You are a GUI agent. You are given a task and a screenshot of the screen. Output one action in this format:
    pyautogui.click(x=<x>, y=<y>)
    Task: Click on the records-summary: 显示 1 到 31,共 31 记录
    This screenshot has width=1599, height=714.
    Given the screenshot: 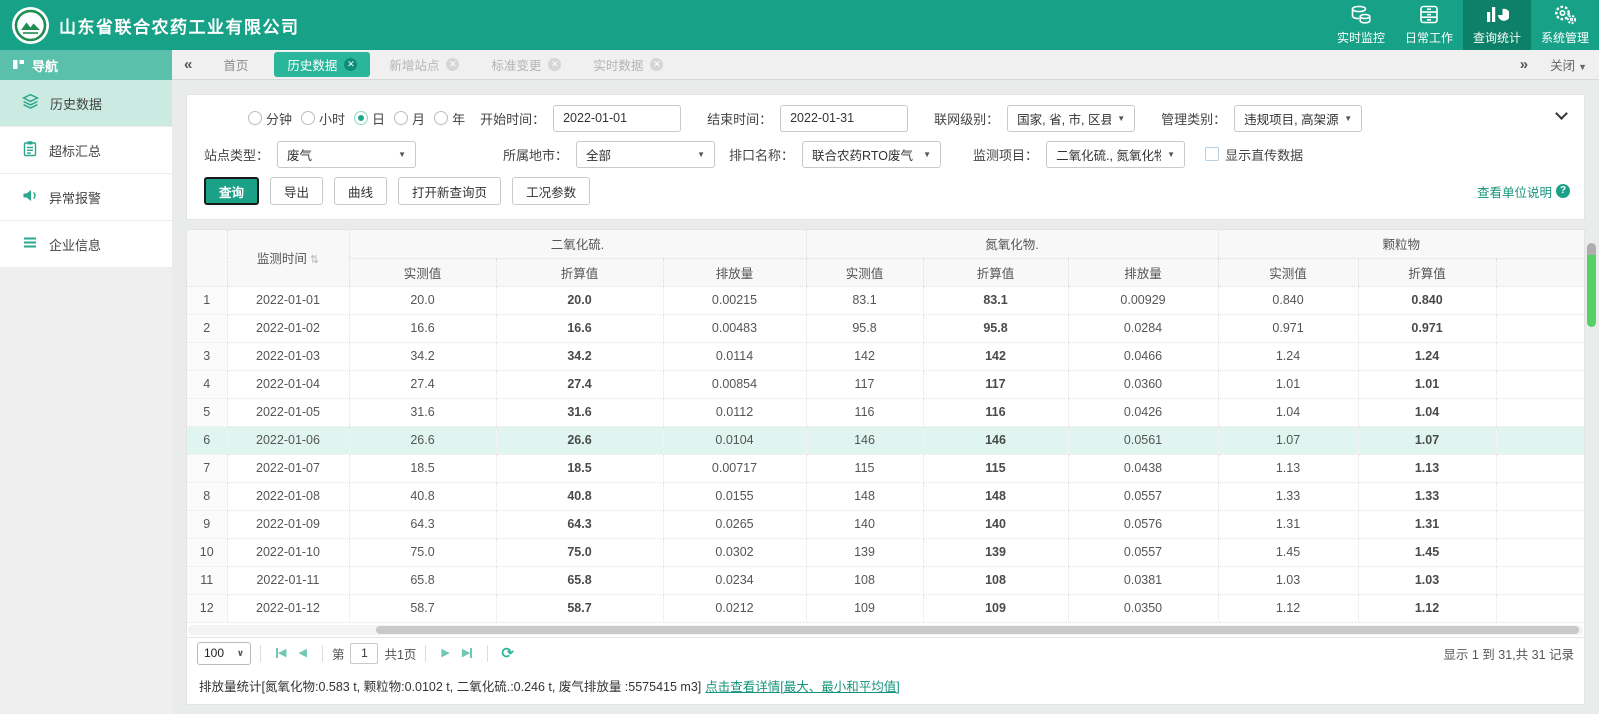 What is the action you would take?
    pyautogui.click(x=1508, y=654)
    